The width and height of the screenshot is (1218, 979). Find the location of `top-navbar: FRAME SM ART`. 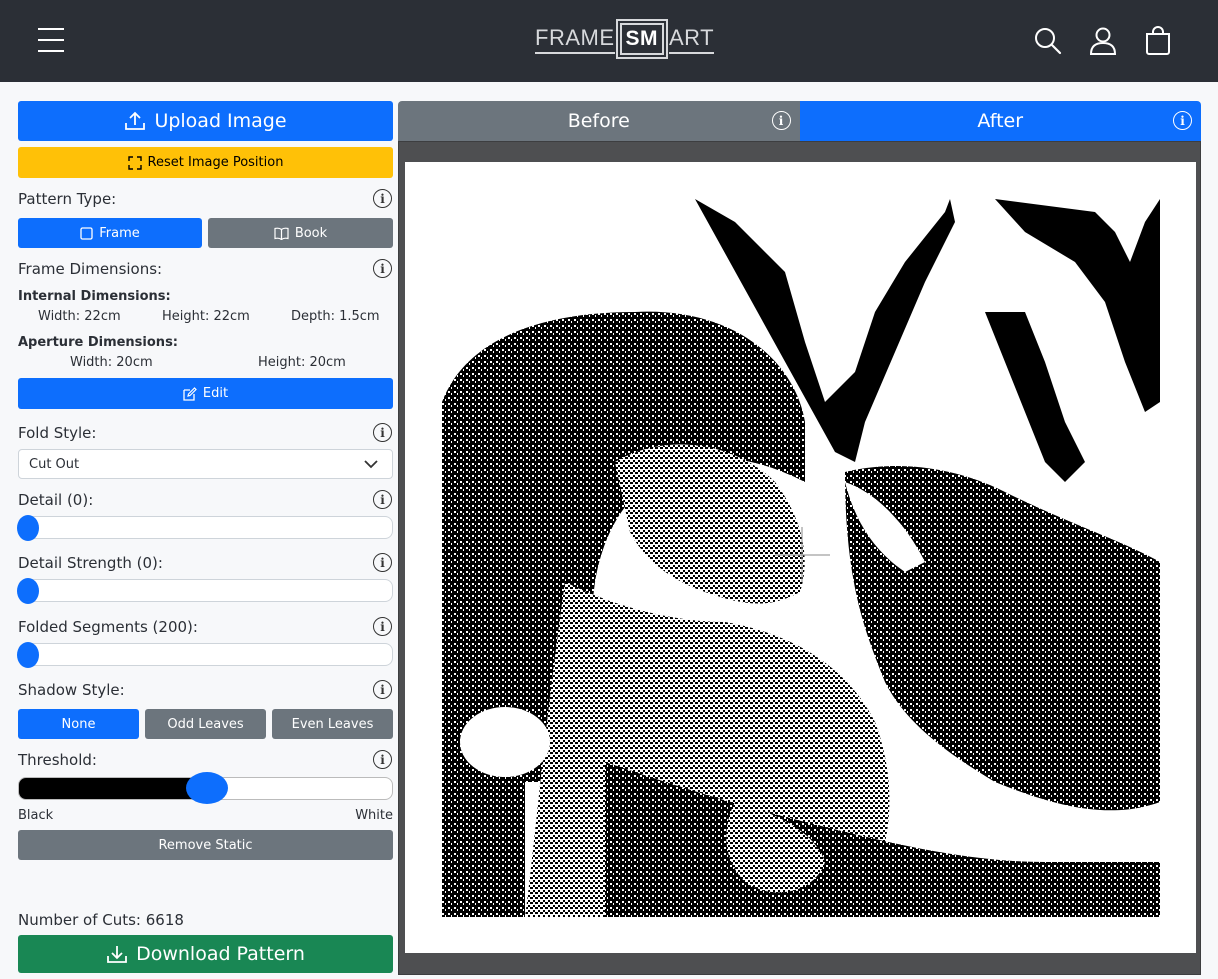

top-navbar: FRAME SM ART is located at coordinates (609, 41).